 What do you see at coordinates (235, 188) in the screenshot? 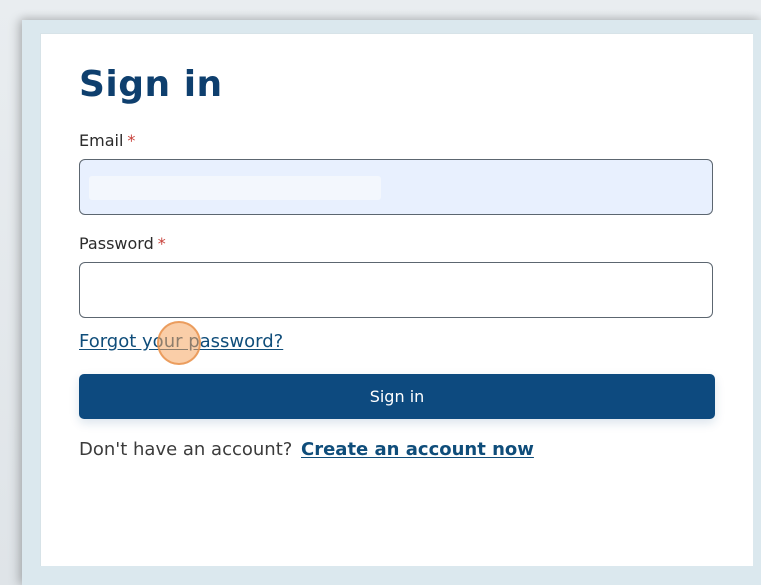
I see `email-autofill-redaction` at bounding box center [235, 188].